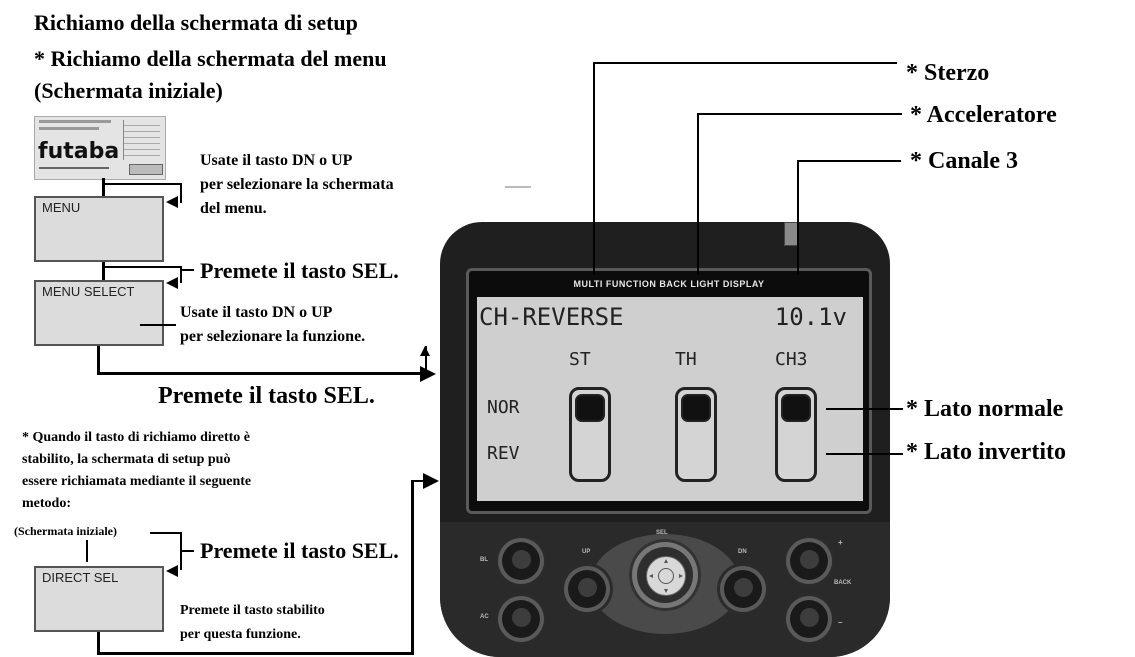 Image resolution: width=1135 pixels, height=657 pixels. I want to click on initial-screen-label: (Schermata iniziale), so click(65, 531).